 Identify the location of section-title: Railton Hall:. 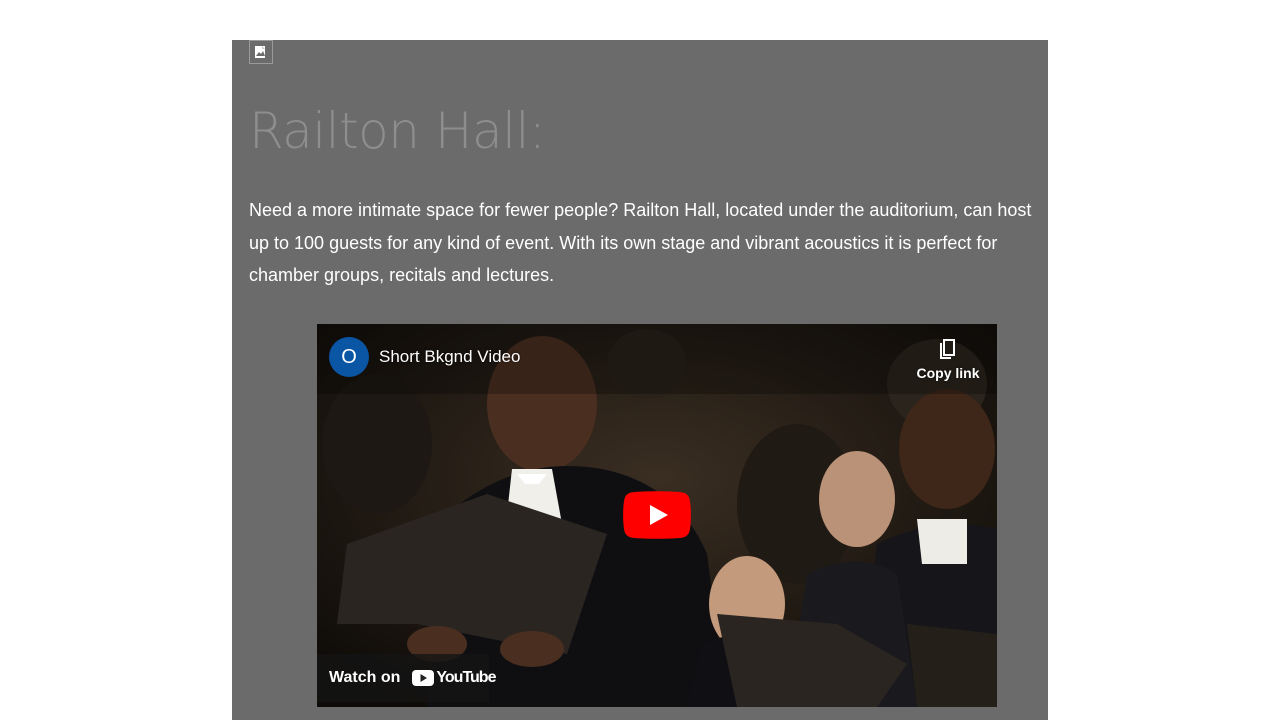
(397, 131).